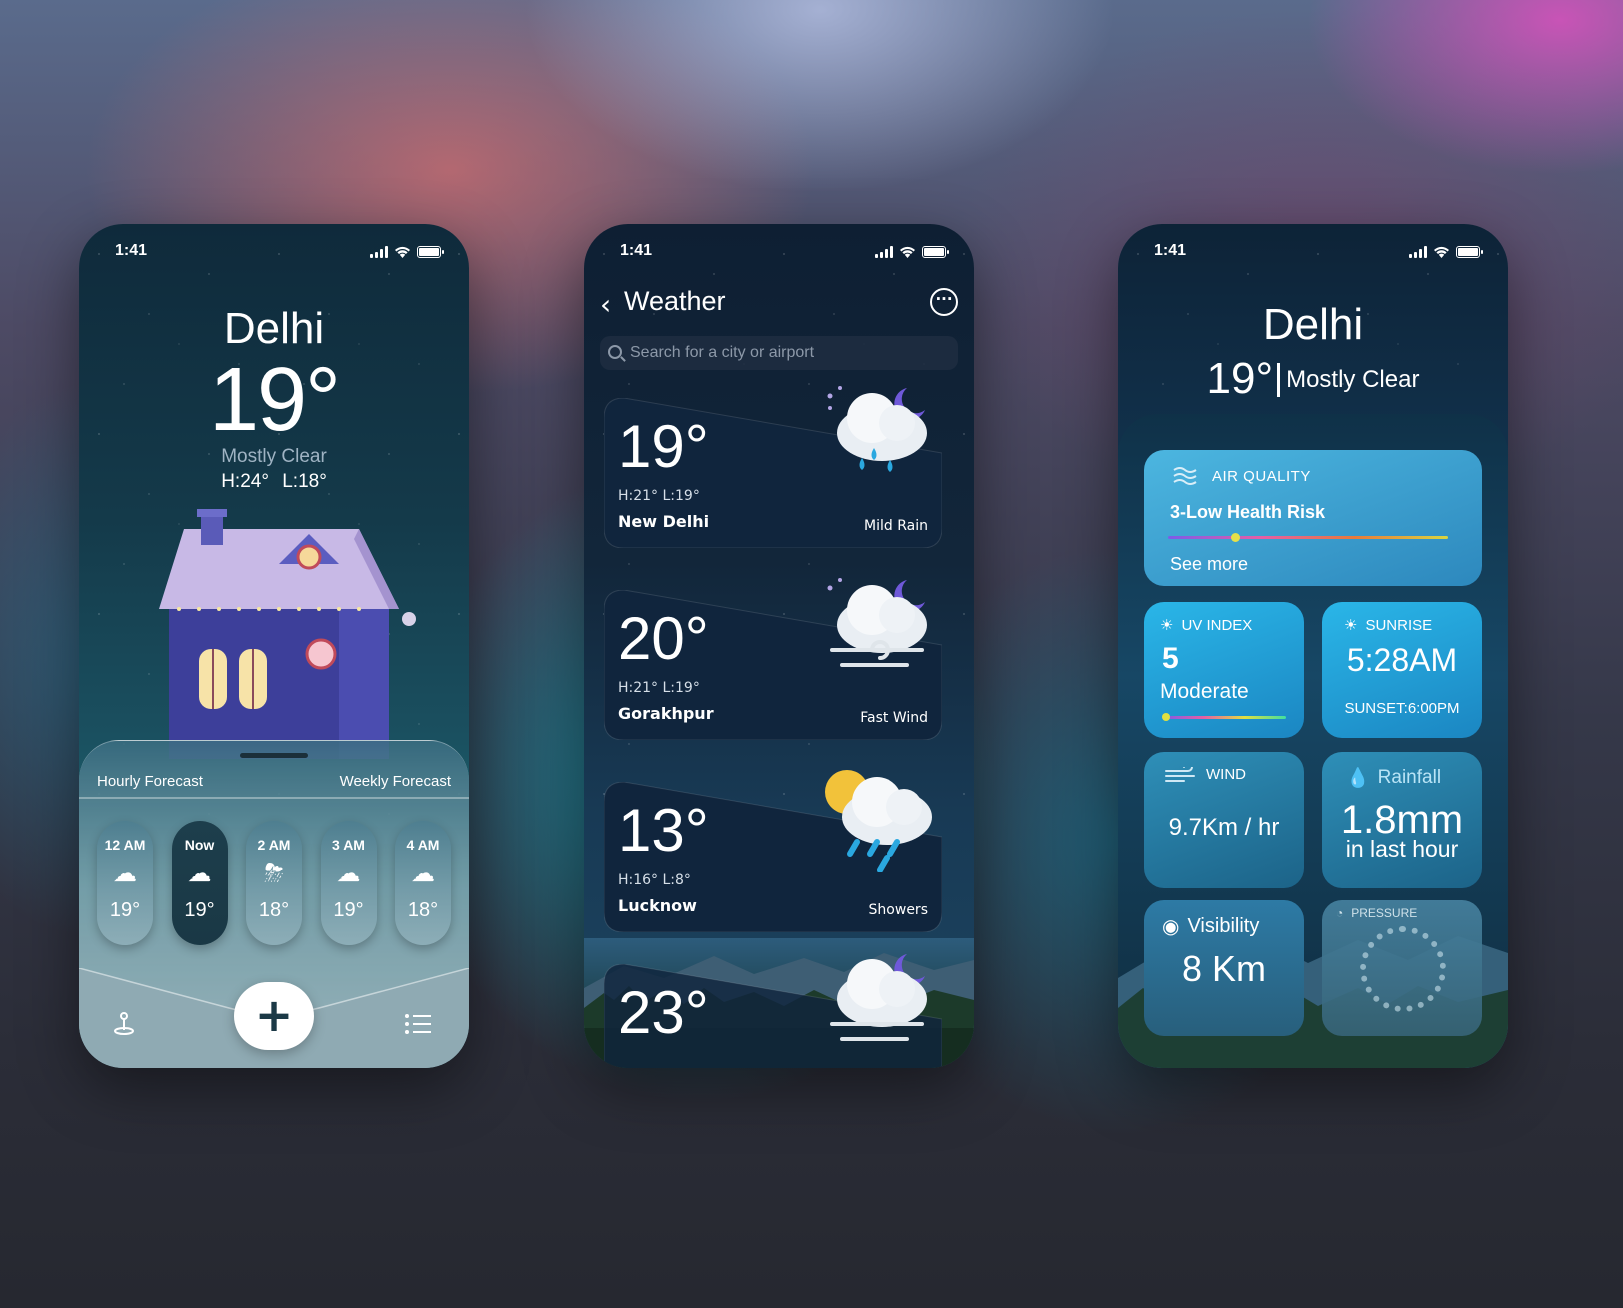  Describe the element at coordinates (1399, 625) in the screenshot. I see `sunrise-header: SUNRISE` at that location.